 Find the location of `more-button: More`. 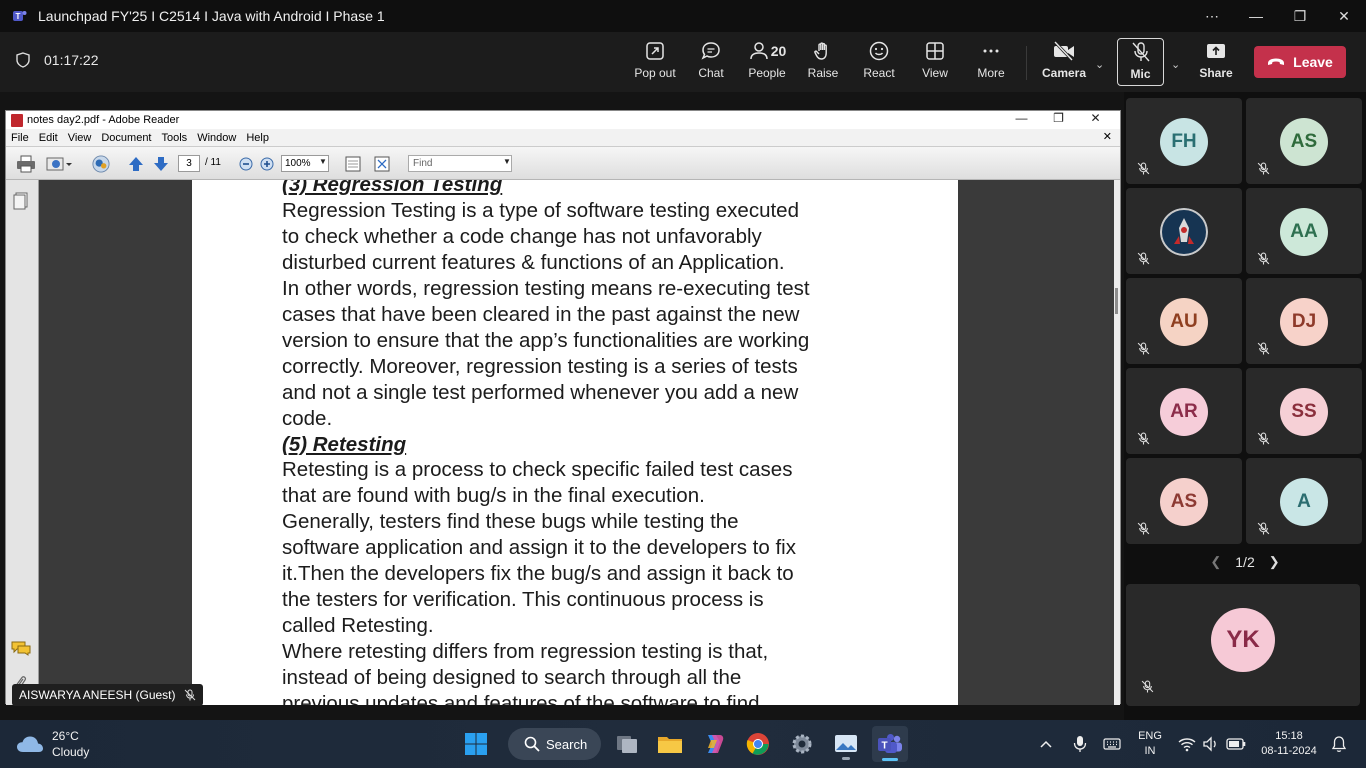

more-button: More is located at coordinates (991, 62).